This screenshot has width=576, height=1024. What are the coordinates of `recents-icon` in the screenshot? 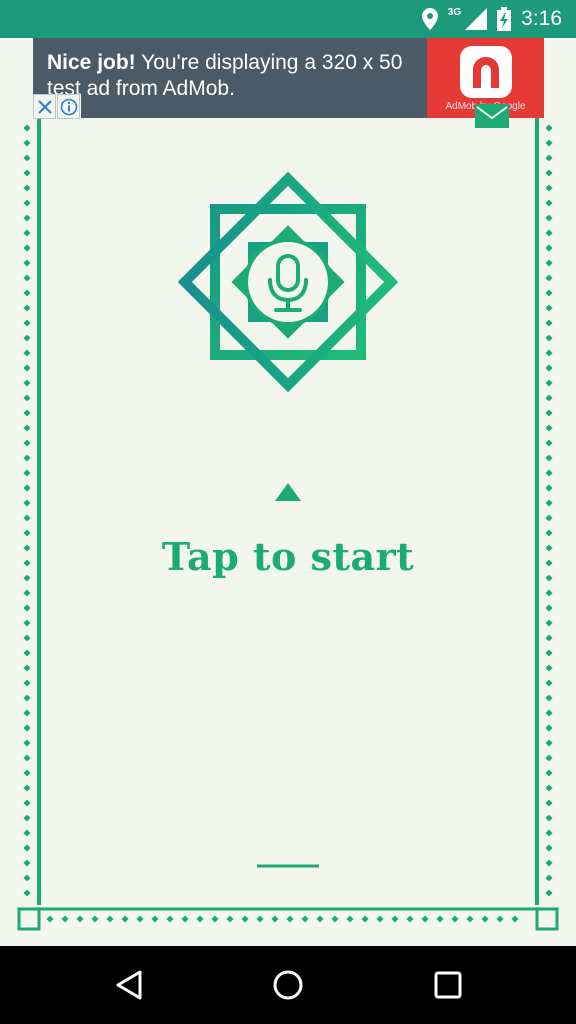 It's located at (448, 985).